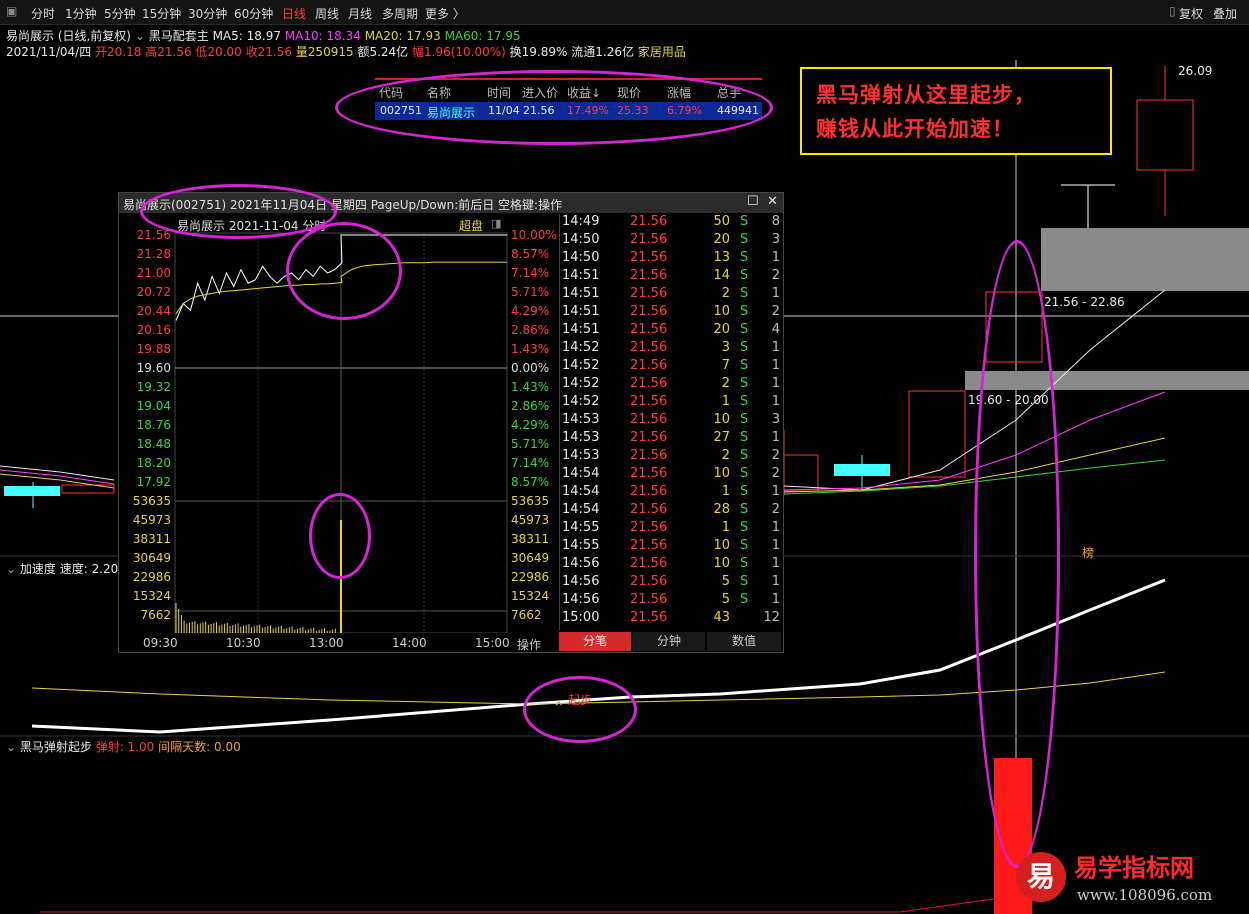  What do you see at coordinates (1145, 259) in the screenshot?
I see `resistance-box` at bounding box center [1145, 259].